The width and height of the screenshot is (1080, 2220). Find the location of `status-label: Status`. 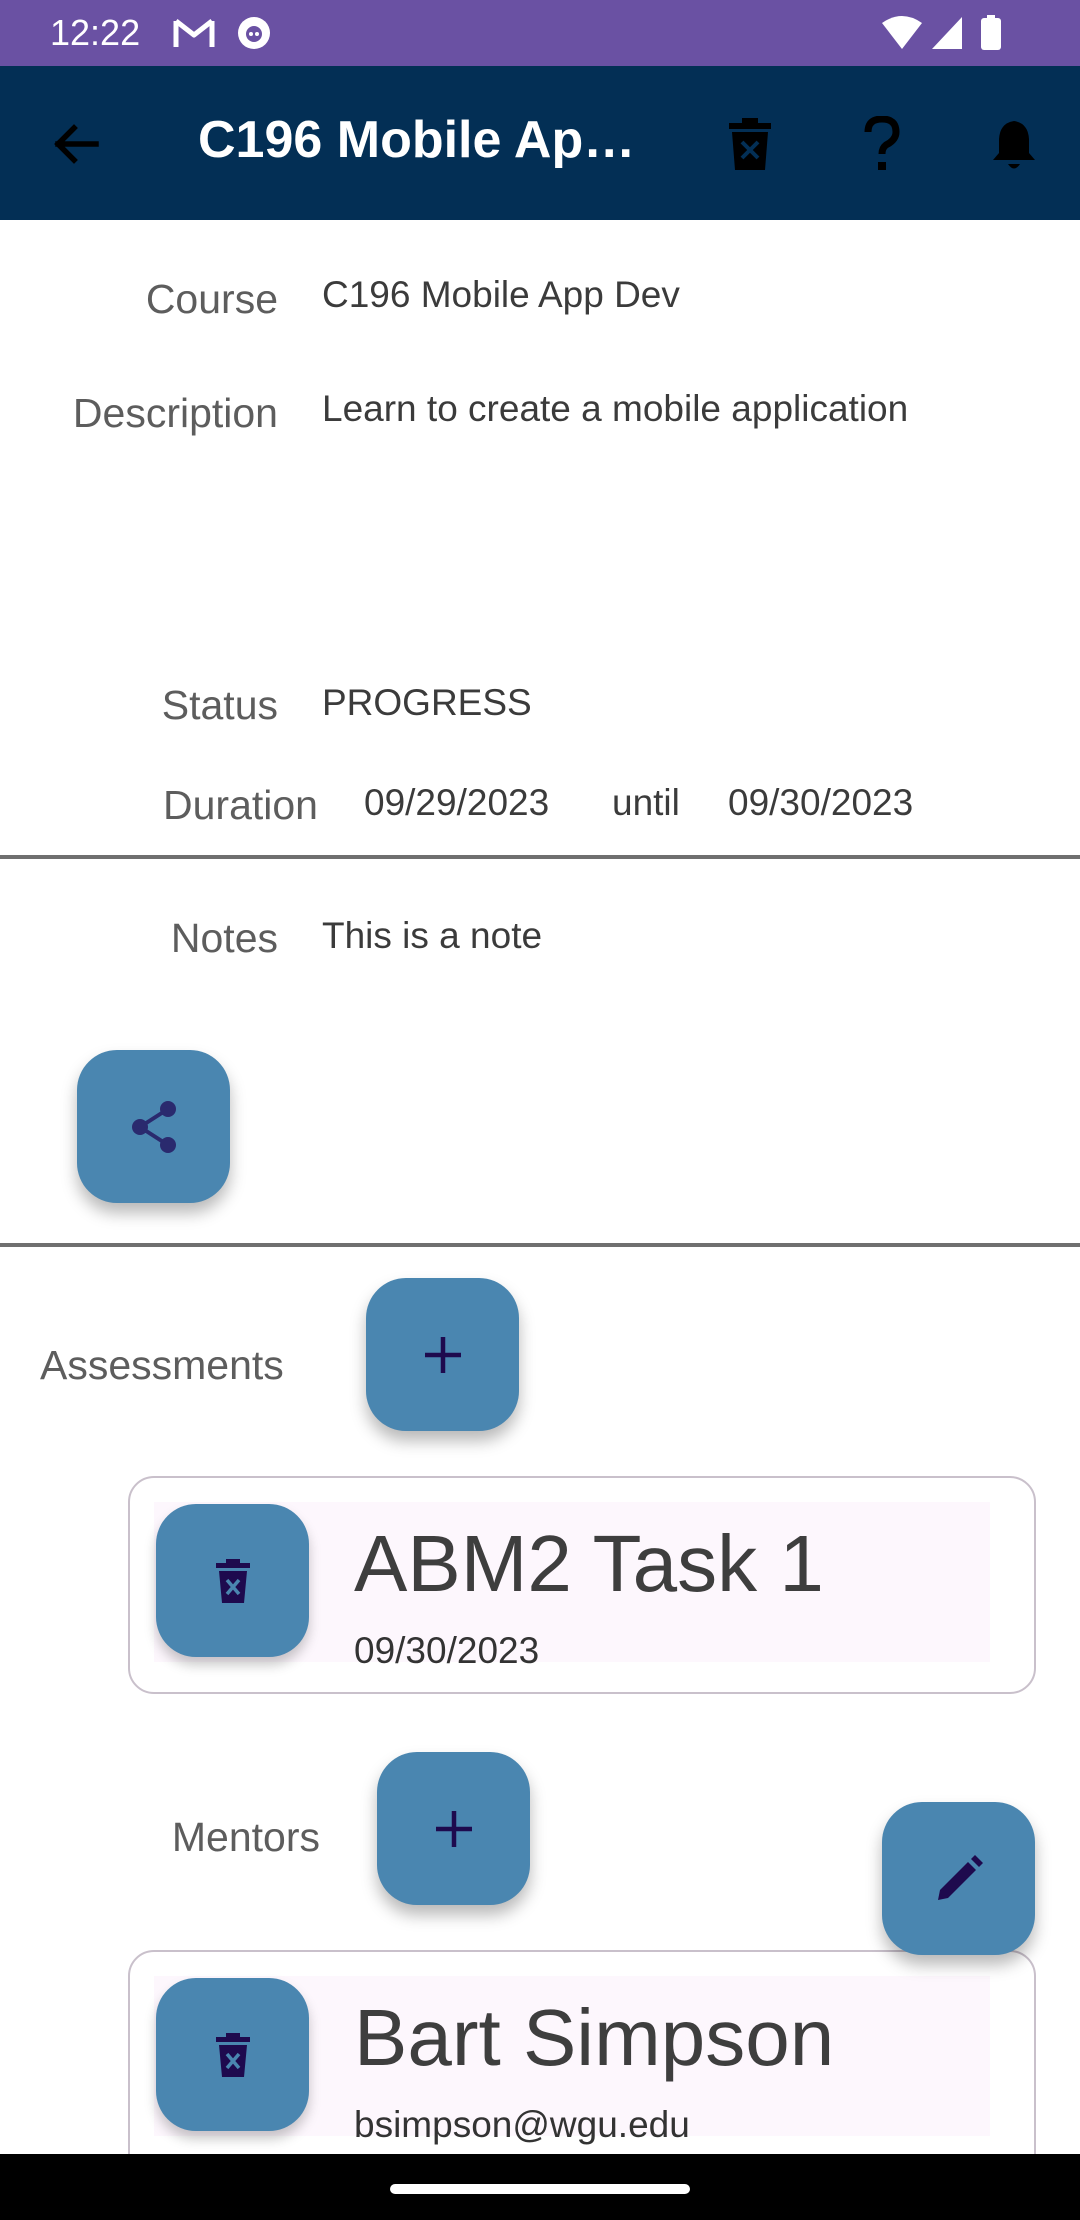

status-label: Status is located at coordinates (219, 705).